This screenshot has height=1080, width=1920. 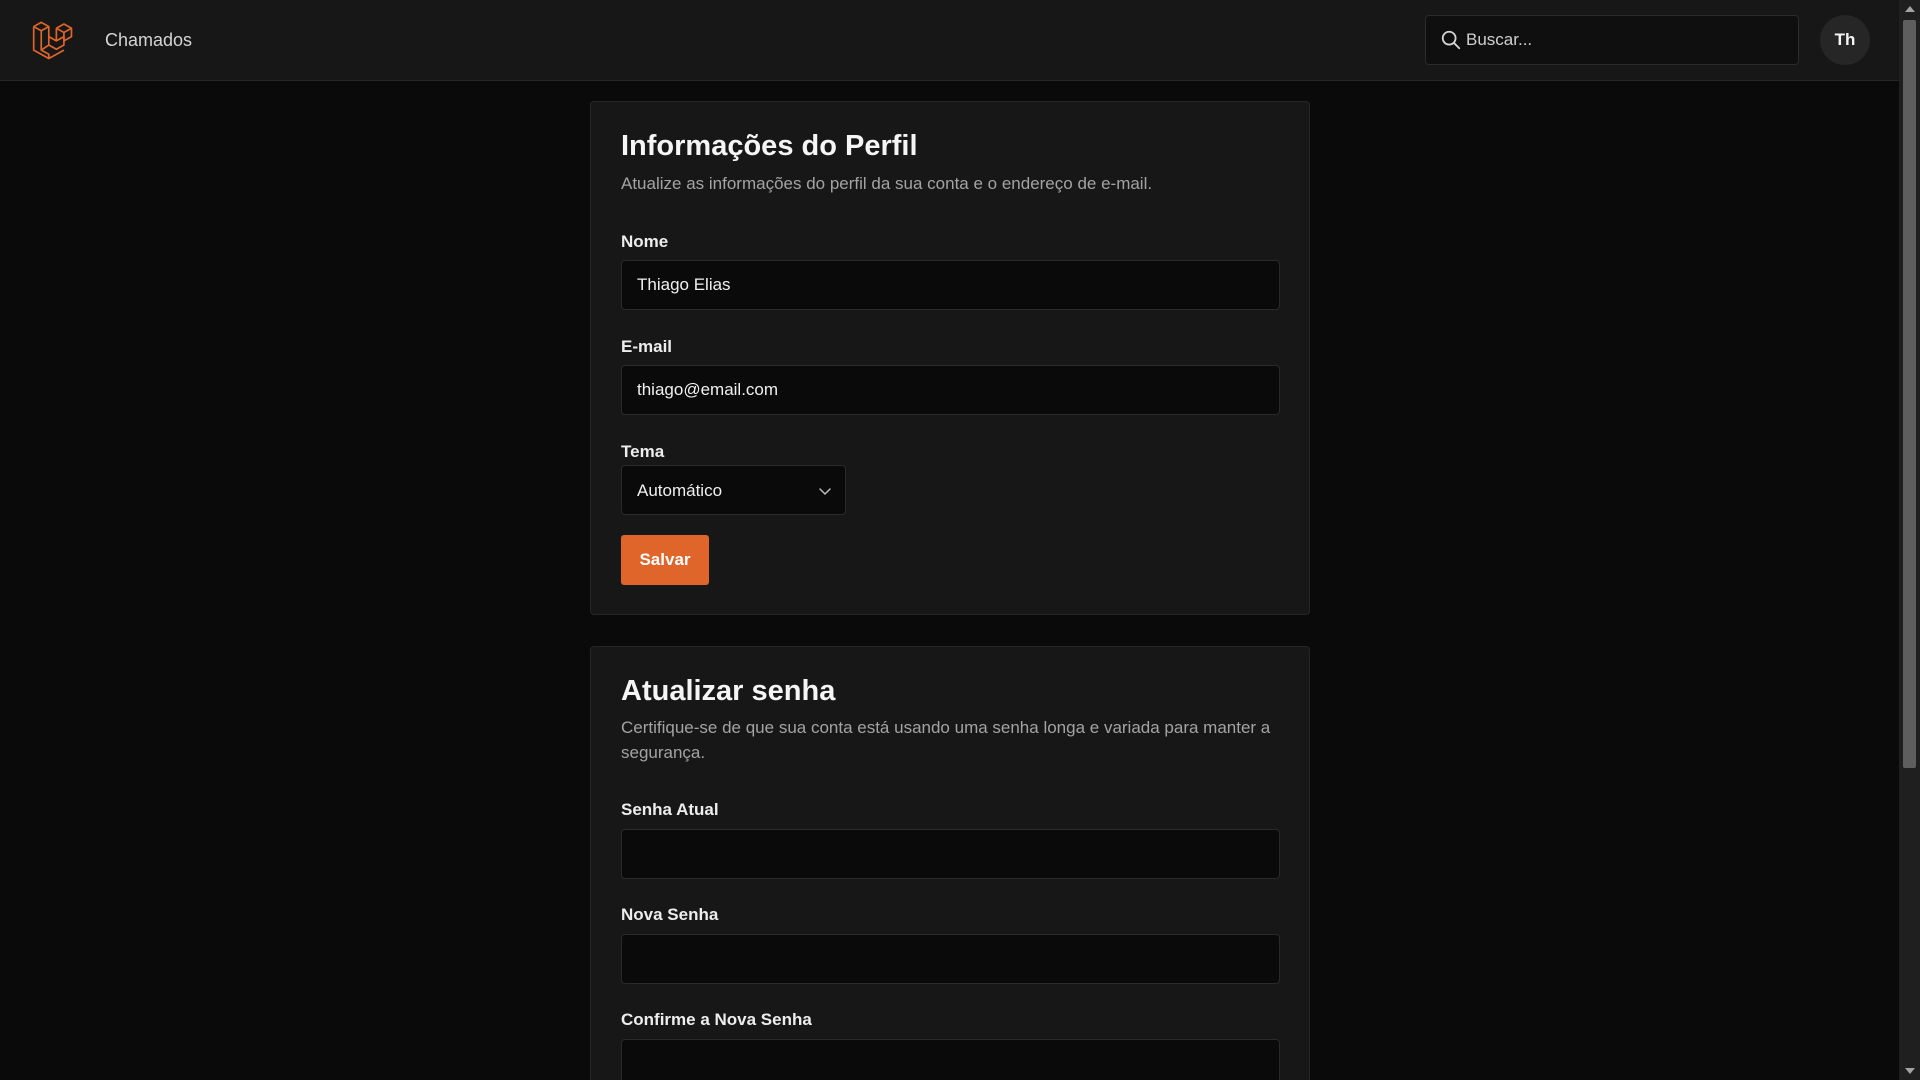 I want to click on top-bar: Chamados Th, so click(x=949, y=40).